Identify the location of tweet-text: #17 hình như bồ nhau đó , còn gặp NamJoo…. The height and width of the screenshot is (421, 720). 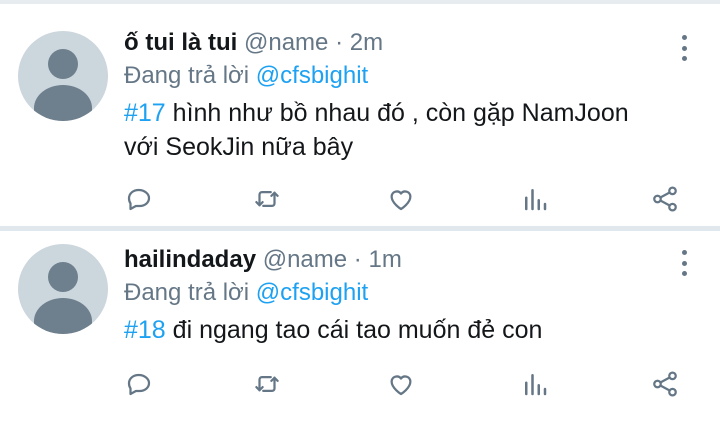
(392, 130).